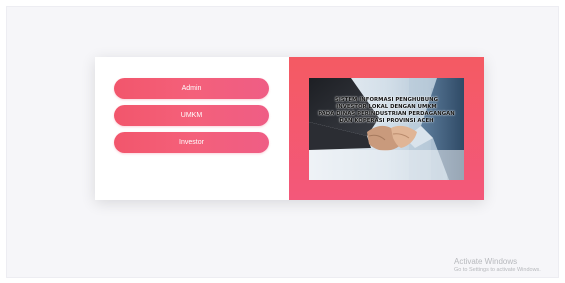  What do you see at coordinates (386, 114) in the screenshot?
I see `caption-line: PADA DINAS PERINDUSTRIAN PERDAGANGAN` at bounding box center [386, 114].